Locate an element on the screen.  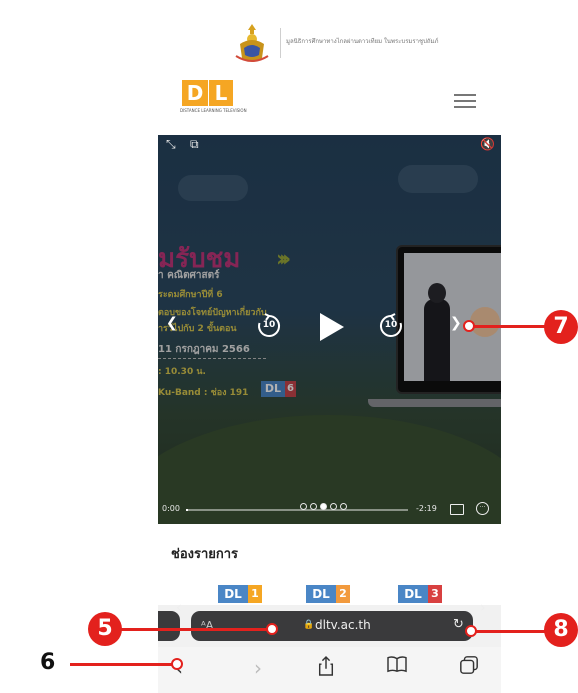
scrub-bar: 0:00 -2:19 ··· is located at coordinates (329, 510).